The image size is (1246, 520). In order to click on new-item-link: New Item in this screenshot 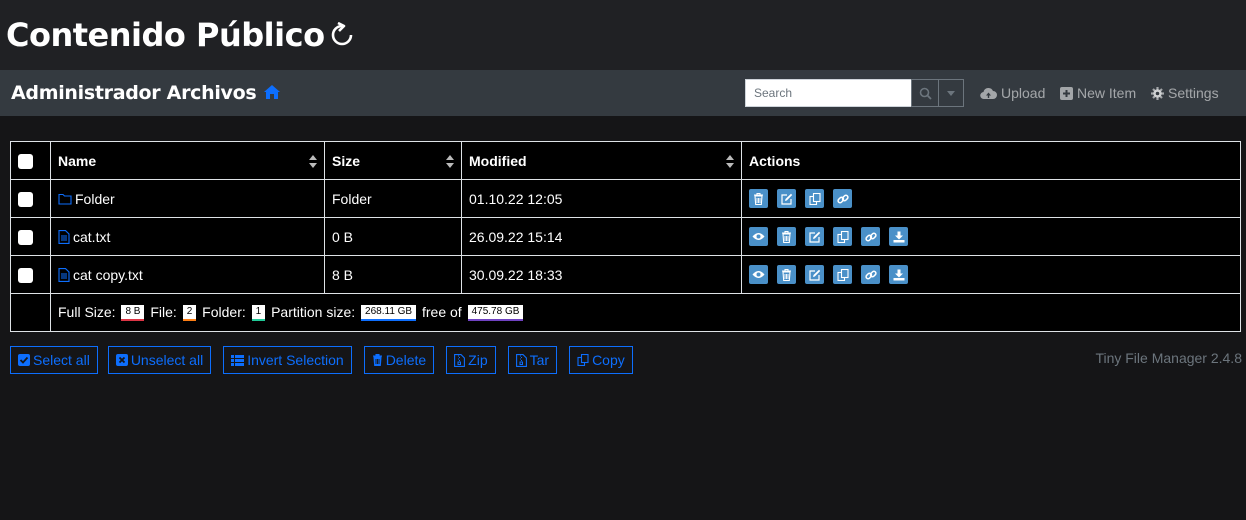, I will do `click(1098, 93)`.